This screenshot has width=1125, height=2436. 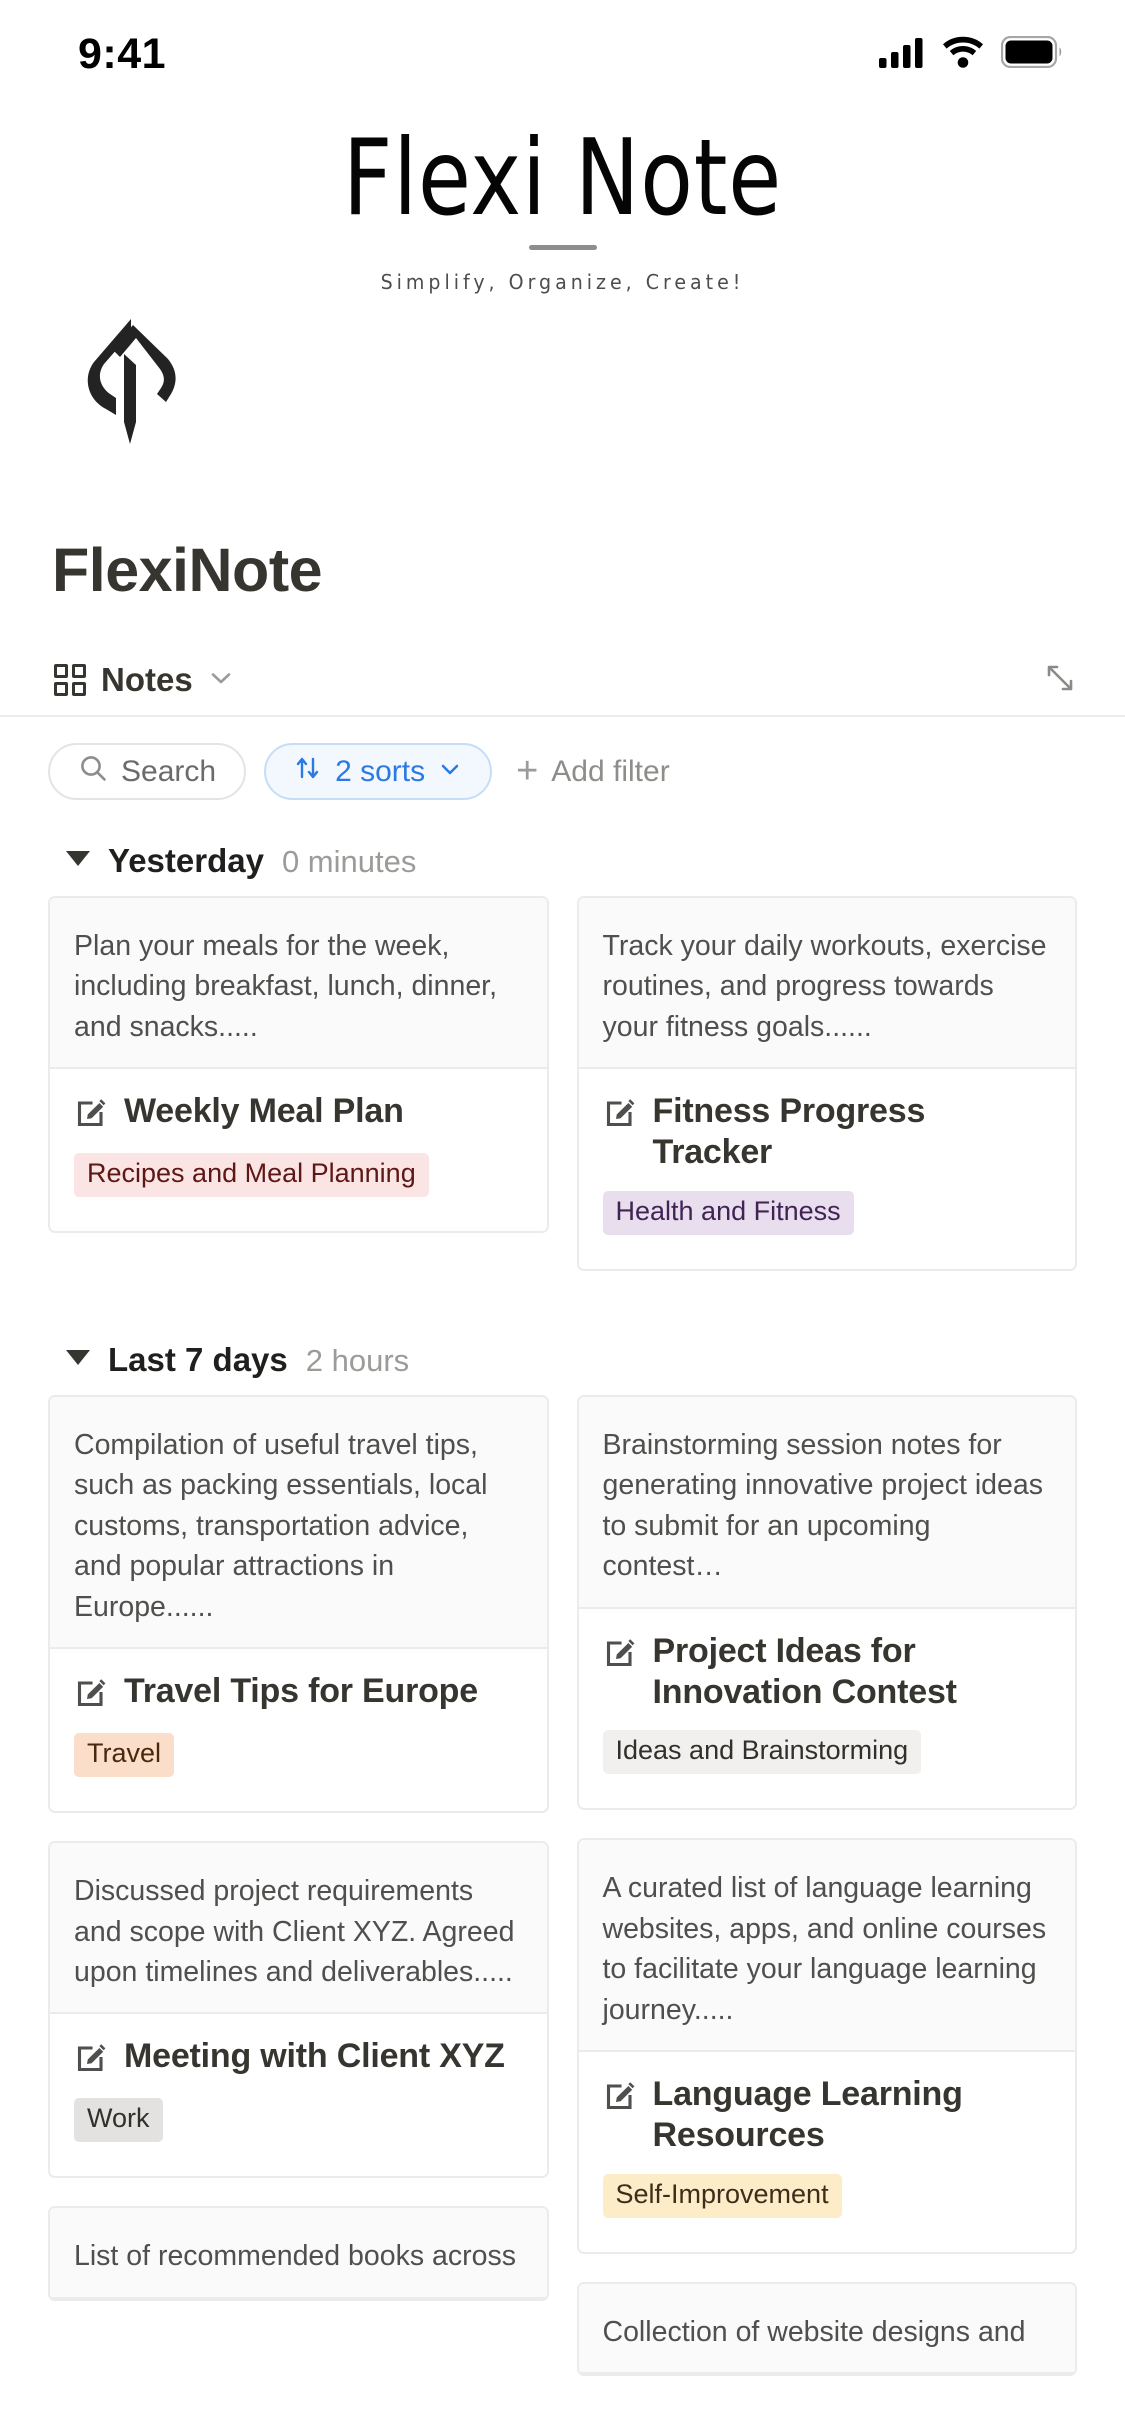 What do you see at coordinates (789, 1132) in the screenshot?
I see `note-title: Fitness Progress Tracker` at bounding box center [789, 1132].